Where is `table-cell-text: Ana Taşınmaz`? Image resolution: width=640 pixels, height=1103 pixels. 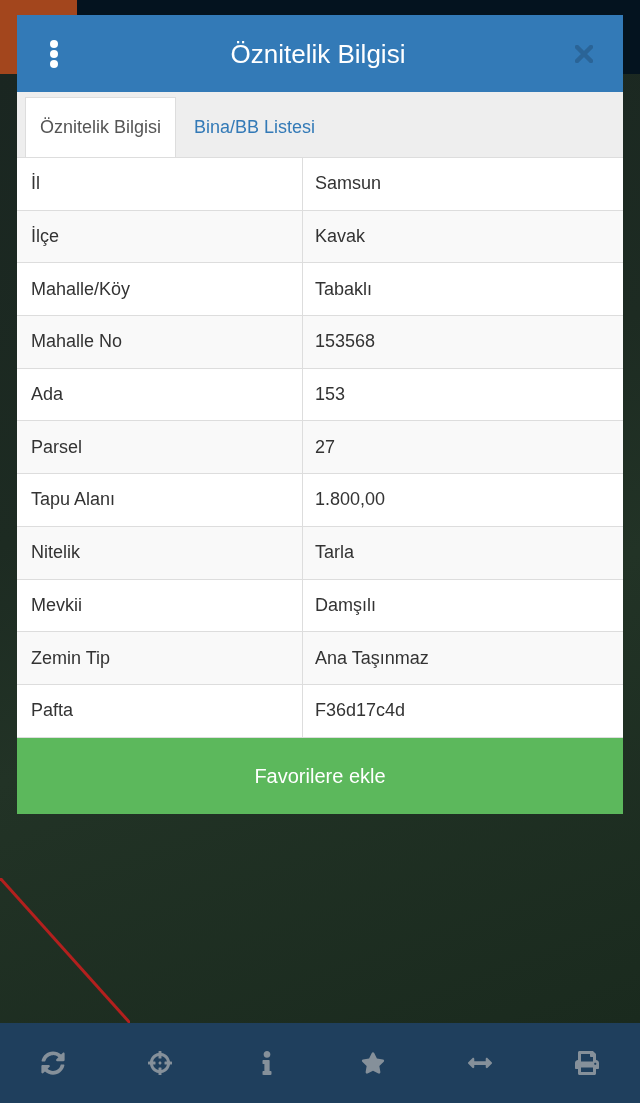 table-cell-text: Ana Taşınmaz is located at coordinates (372, 658).